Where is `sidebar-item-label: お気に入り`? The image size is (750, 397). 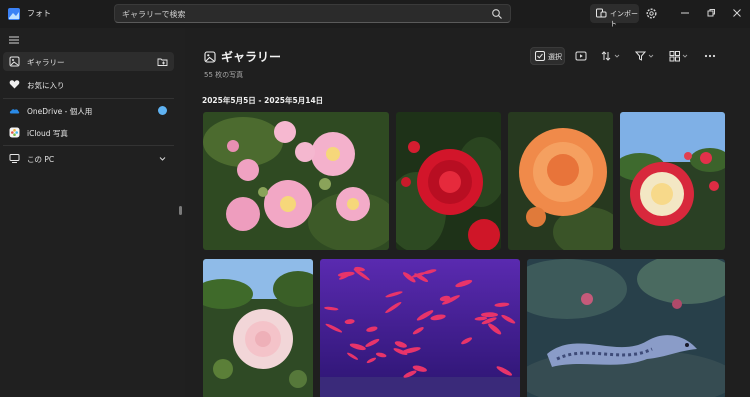 sidebar-item-label: お気に入り is located at coordinates (46, 85).